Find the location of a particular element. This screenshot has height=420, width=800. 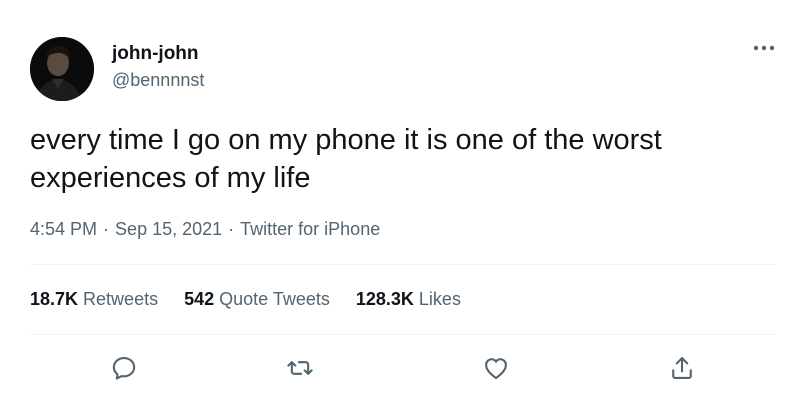

more-horizontal-icon is located at coordinates (764, 48).